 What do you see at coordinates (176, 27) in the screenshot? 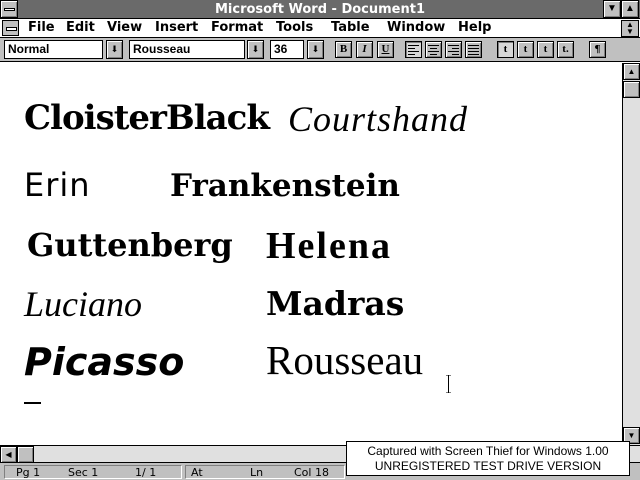
I see `menu-insert: Insert` at bounding box center [176, 27].